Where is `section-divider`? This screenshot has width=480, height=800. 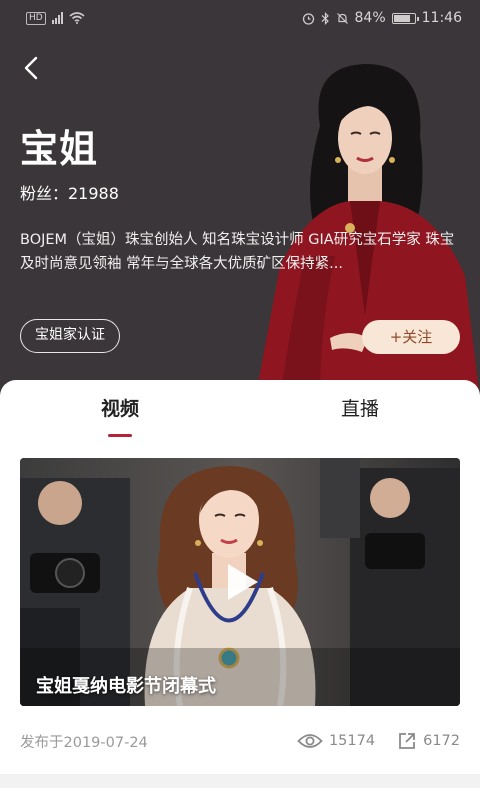 section-divider is located at coordinates (240, 781).